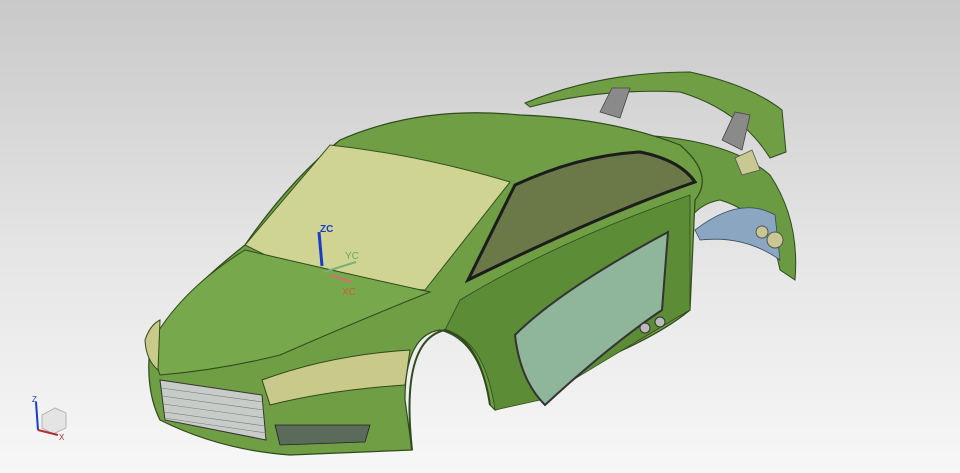 This screenshot has height=473, width=960. What do you see at coordinates (349, 292) in the screenshot?
I see `xc-label: XC` at bounding box center [349, 292].